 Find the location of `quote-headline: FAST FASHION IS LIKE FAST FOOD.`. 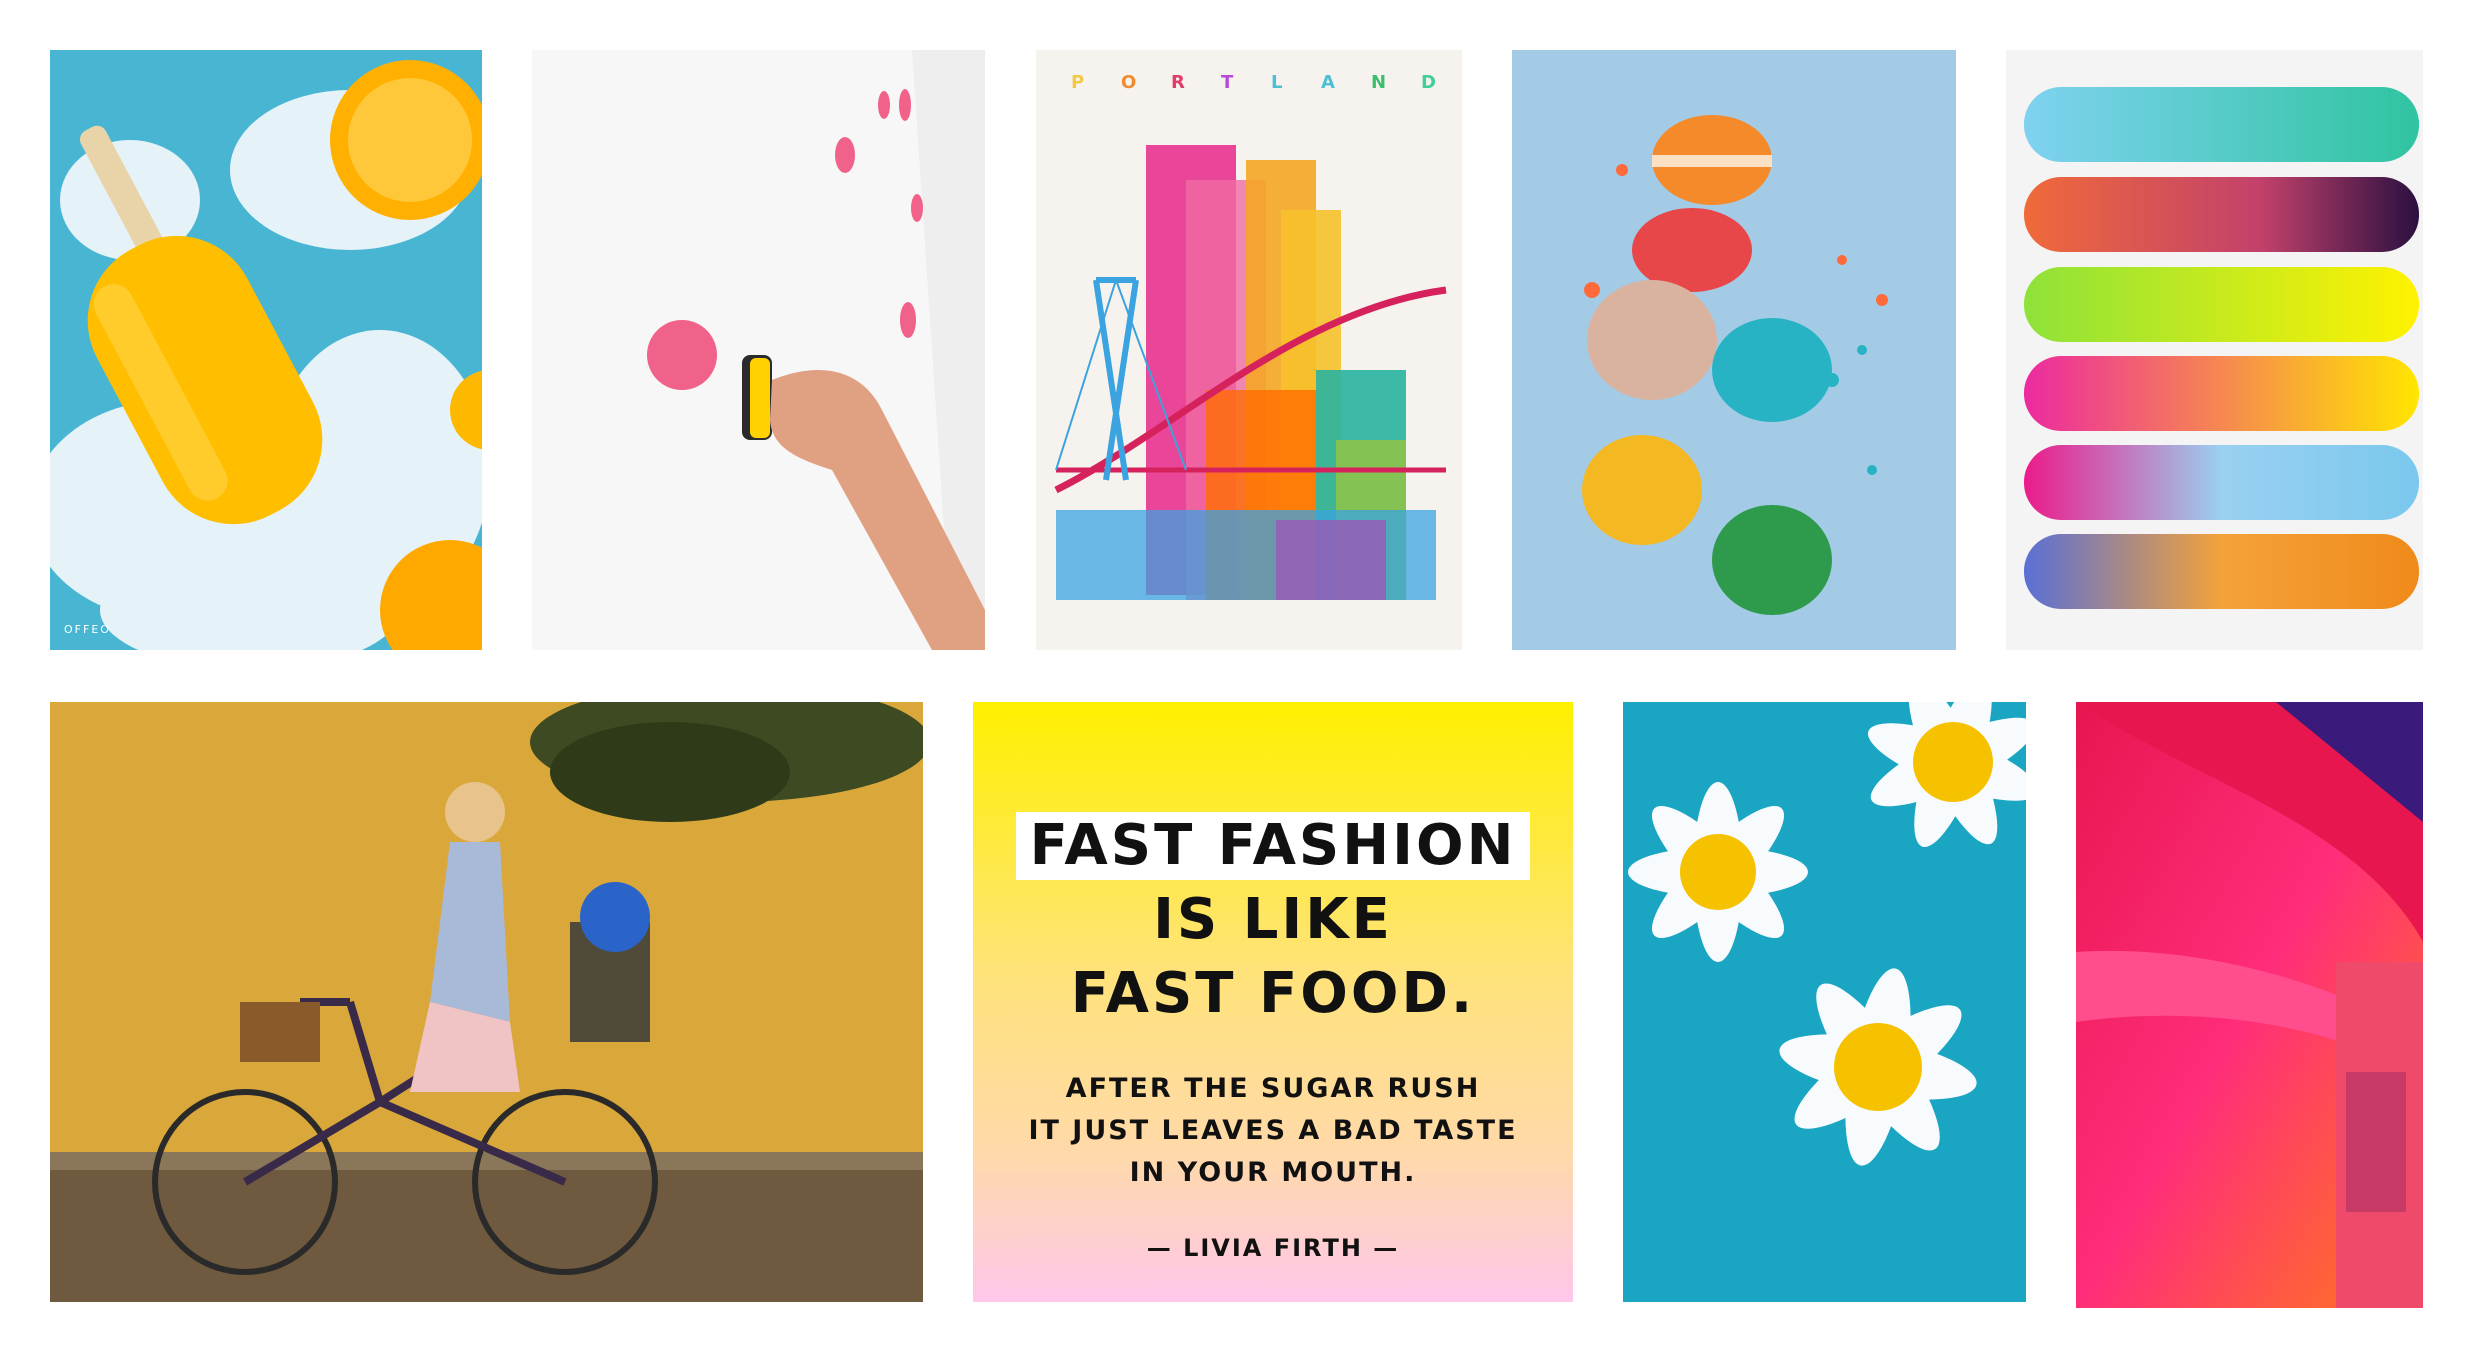

quote-headline: FAST FASHION IS LIKE FAST FOOD. is located at coordinates (1273, 920).